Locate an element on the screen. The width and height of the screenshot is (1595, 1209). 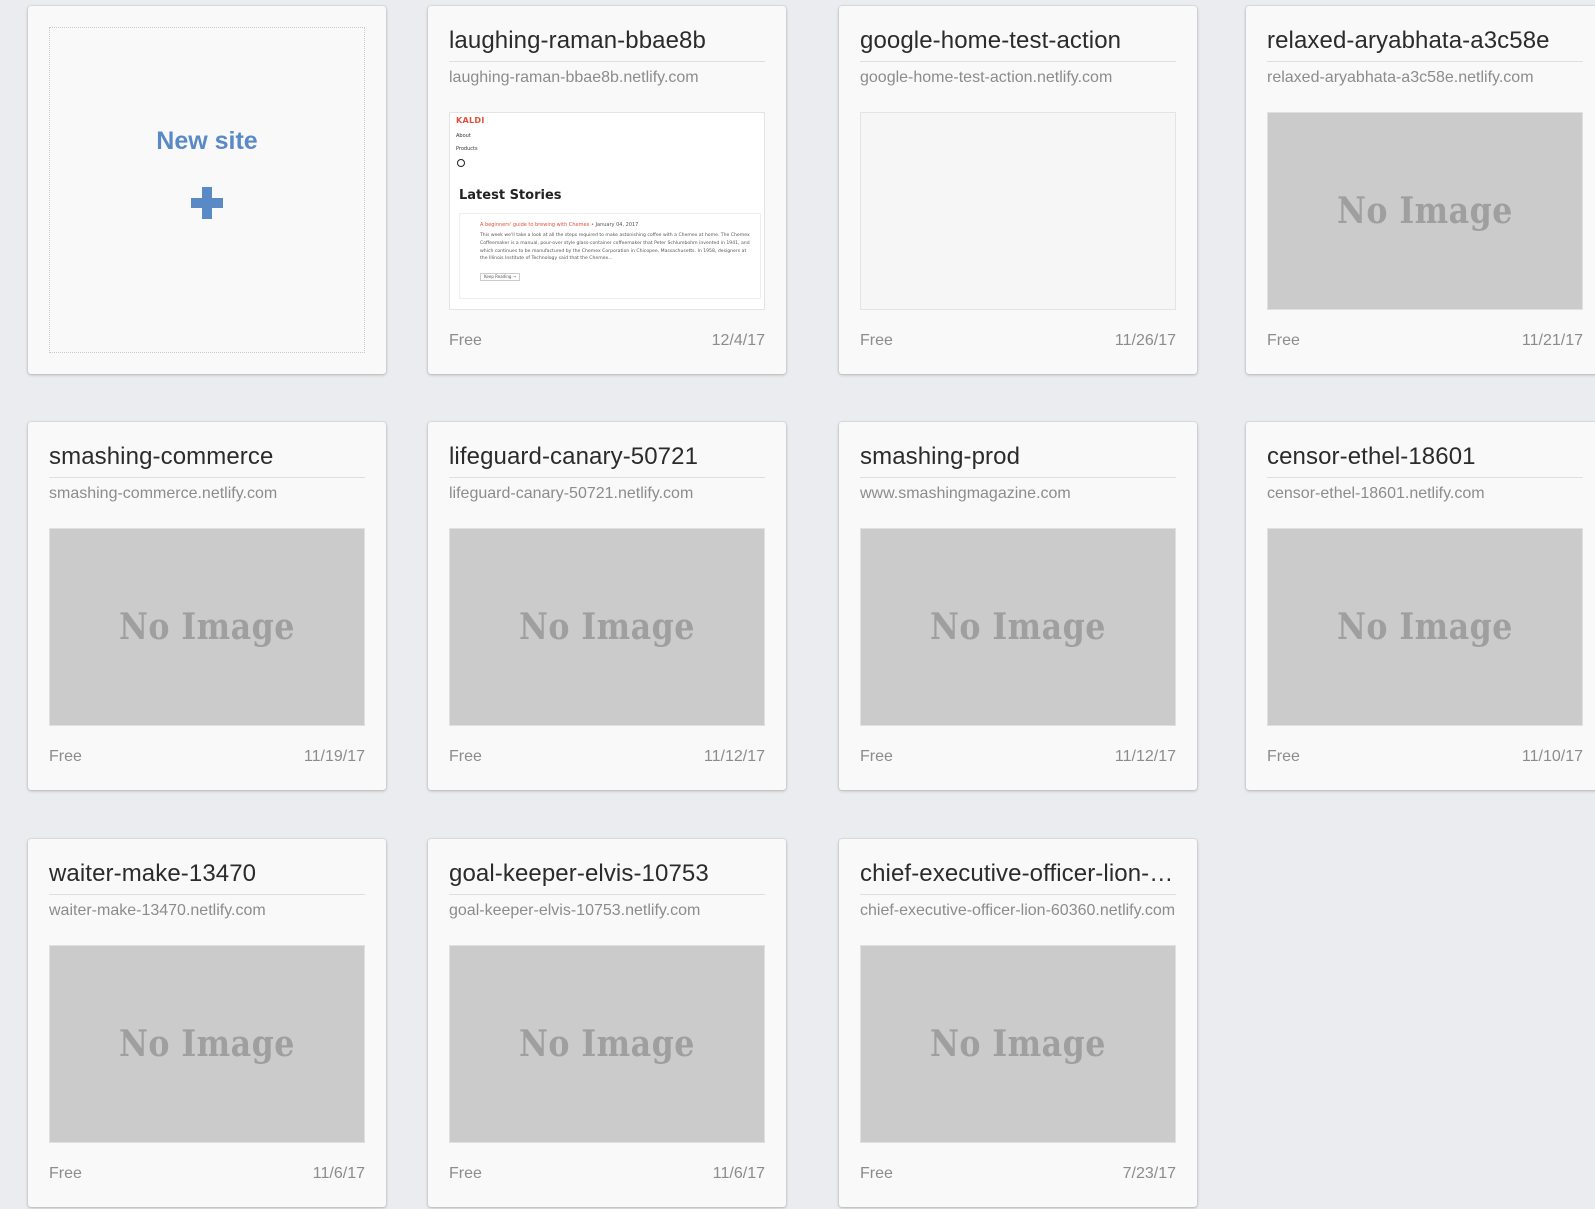
site-url: goal-keeper-elvis-10753.netlify.com is located at coordinates (607, 911).